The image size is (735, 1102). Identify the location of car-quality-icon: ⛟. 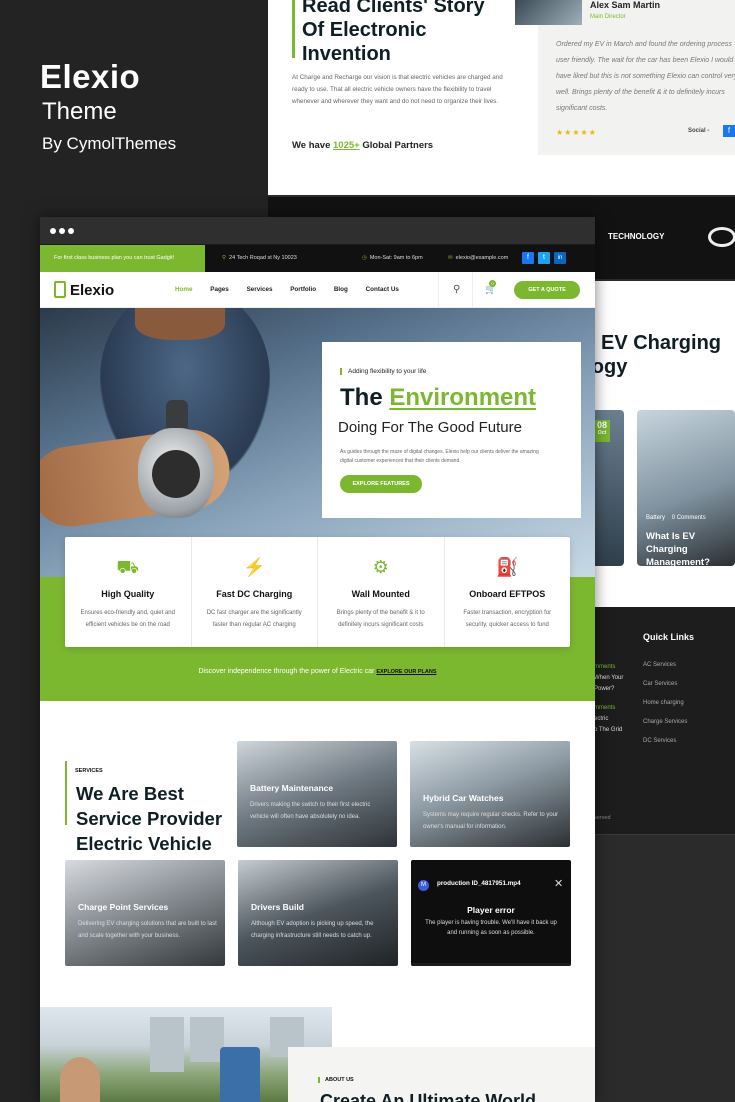
(128, 567).